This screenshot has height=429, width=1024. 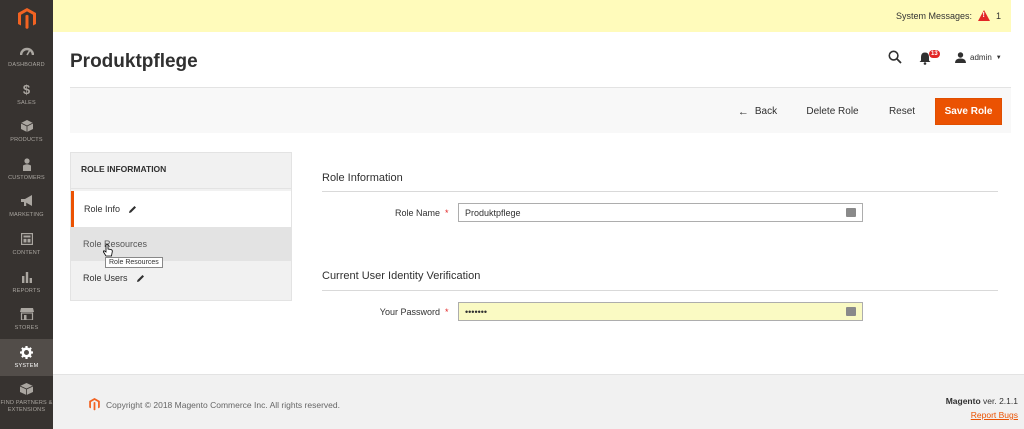 I want to click on warning-icon: !, so click(x=983, y=15).